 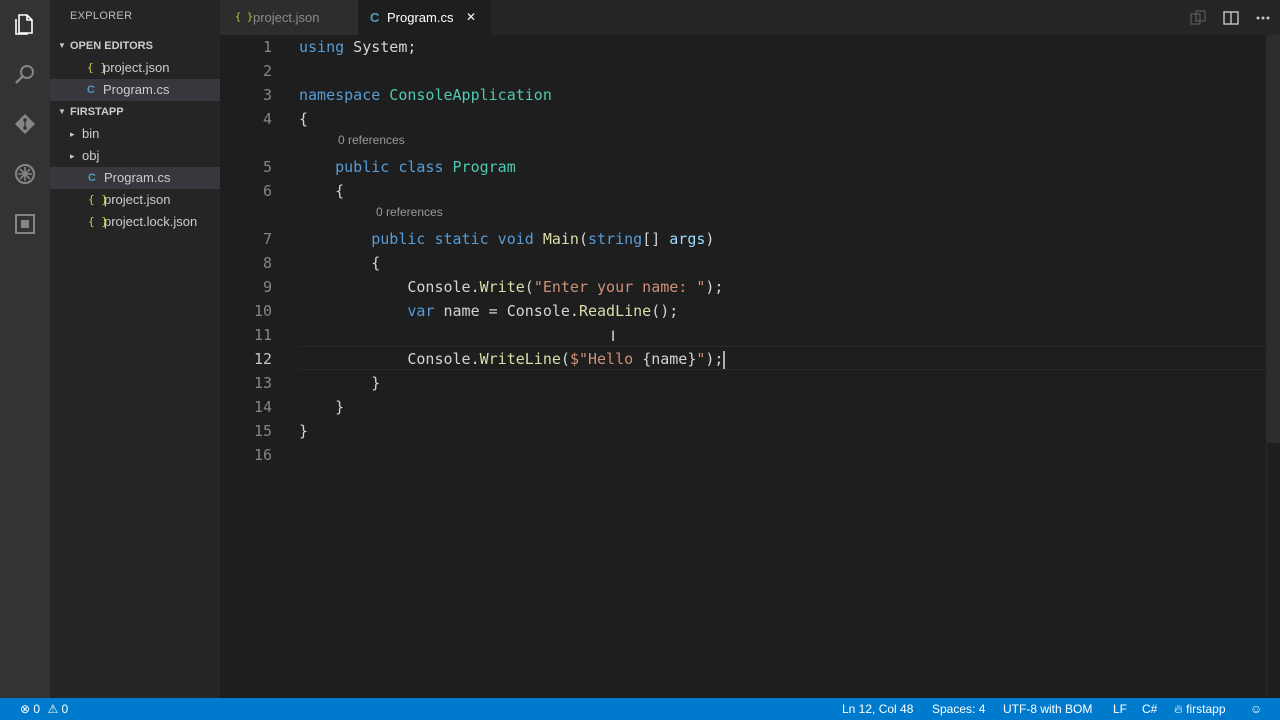 What do you see at coordinates (471, 17) in the screenshot?
I see `close-icon: ✕` at bounding box center [471, 17].